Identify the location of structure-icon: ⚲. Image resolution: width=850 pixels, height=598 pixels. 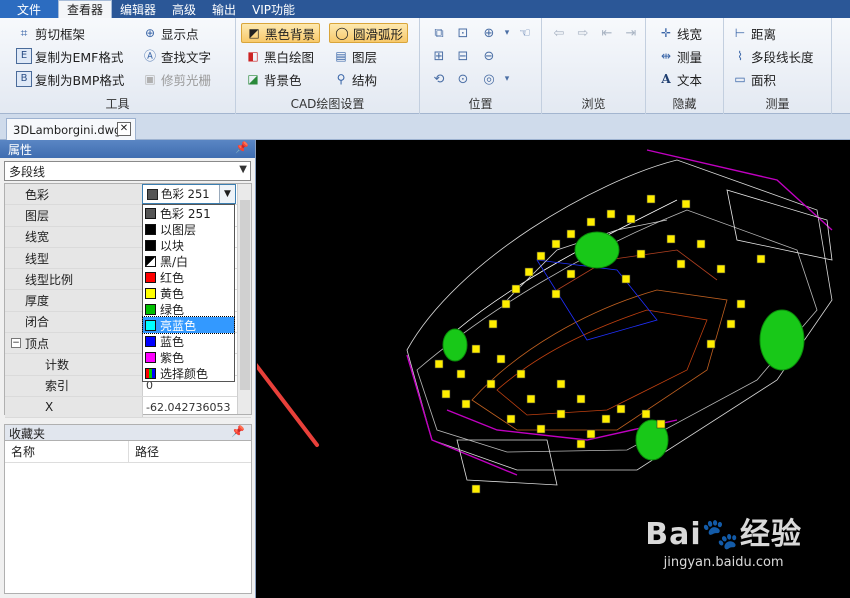
(341, 79).